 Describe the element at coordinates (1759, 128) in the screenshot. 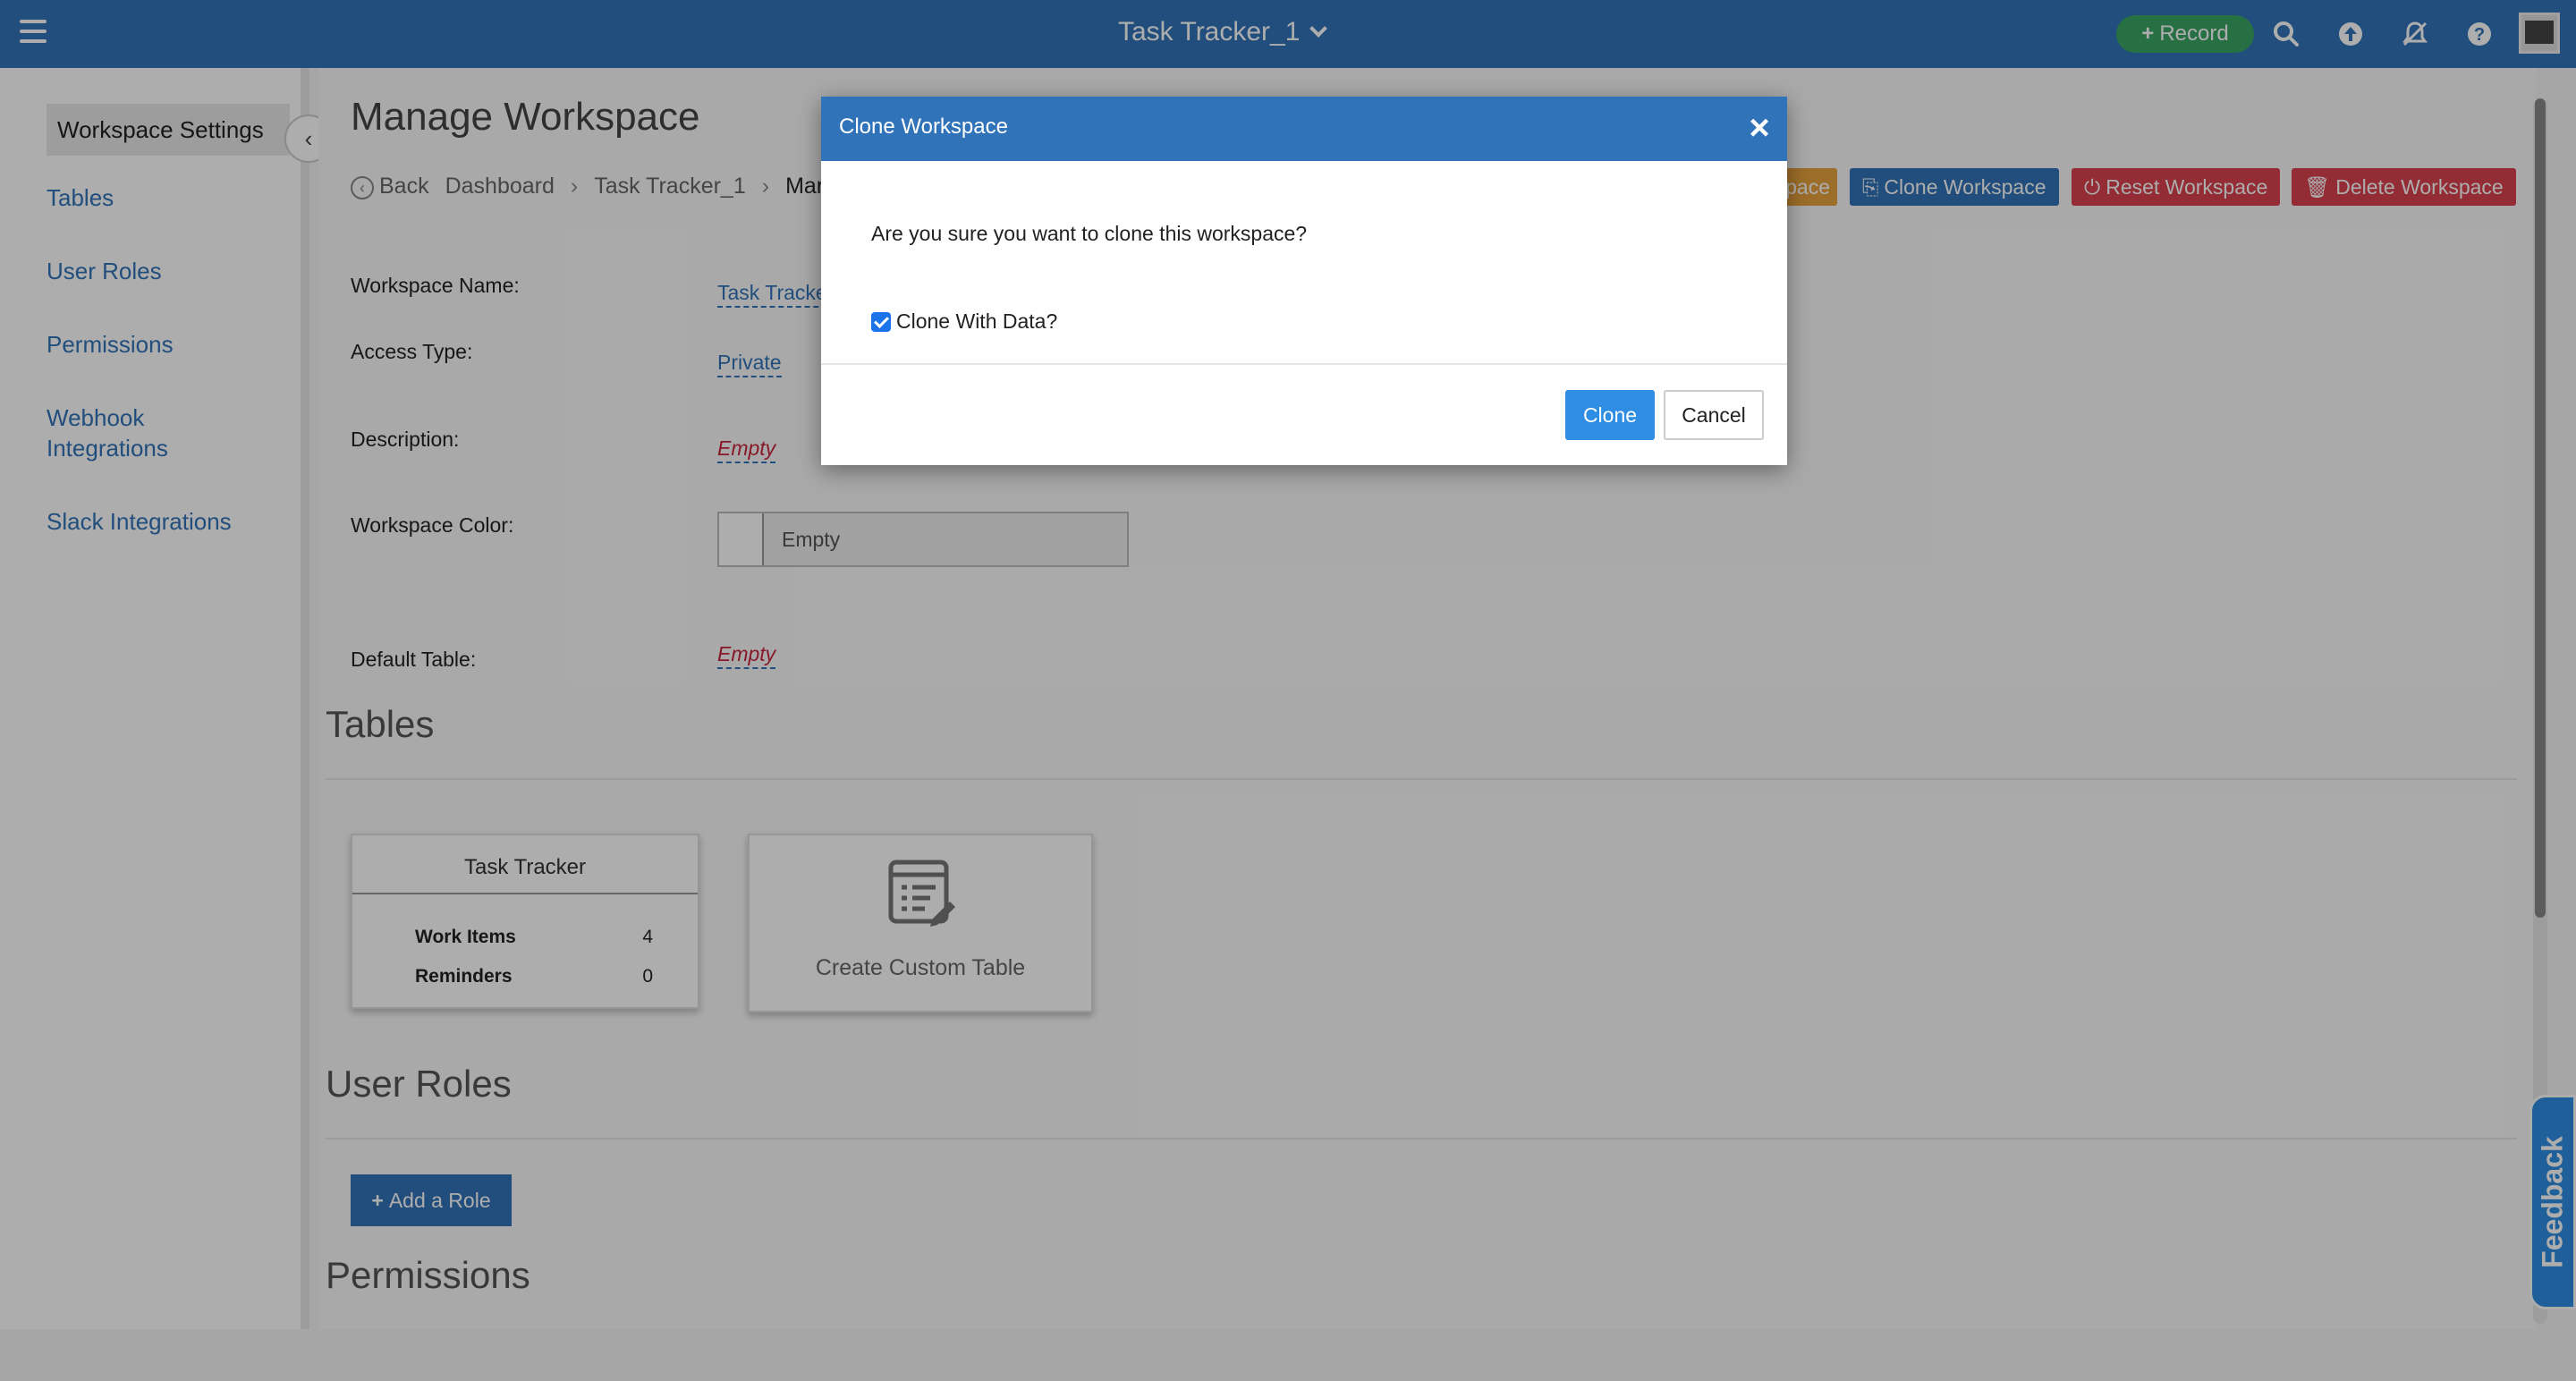

I see `close-icon: ×` at that location.